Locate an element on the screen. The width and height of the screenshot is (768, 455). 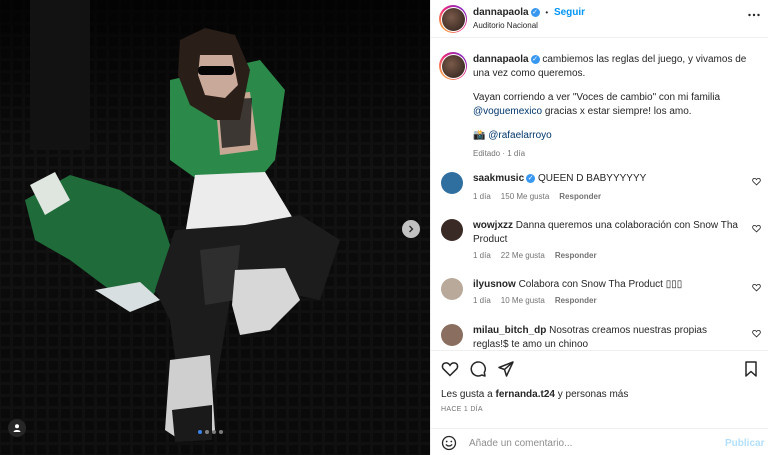
comment-likes: 150 Me gusta is located at coordinates (525, 196).